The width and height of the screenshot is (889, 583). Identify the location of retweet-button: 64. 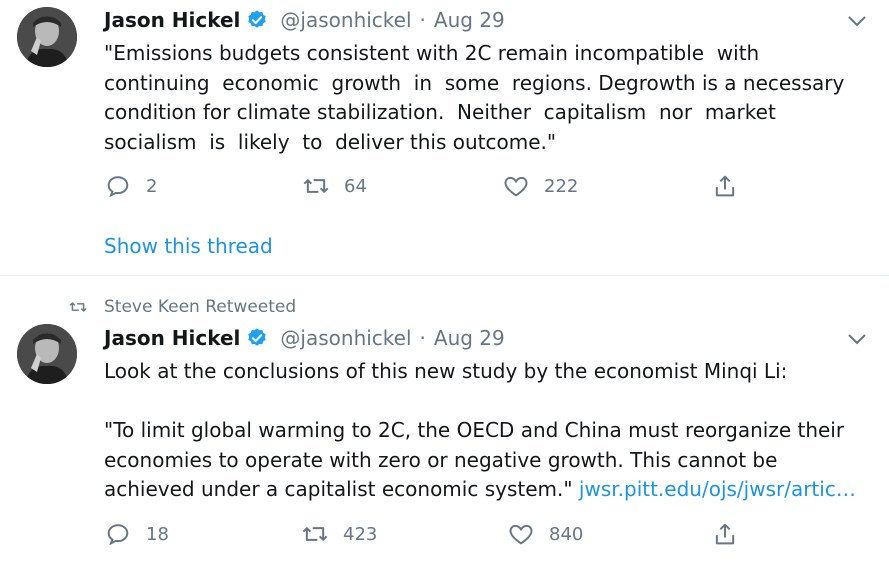
(334, 186).